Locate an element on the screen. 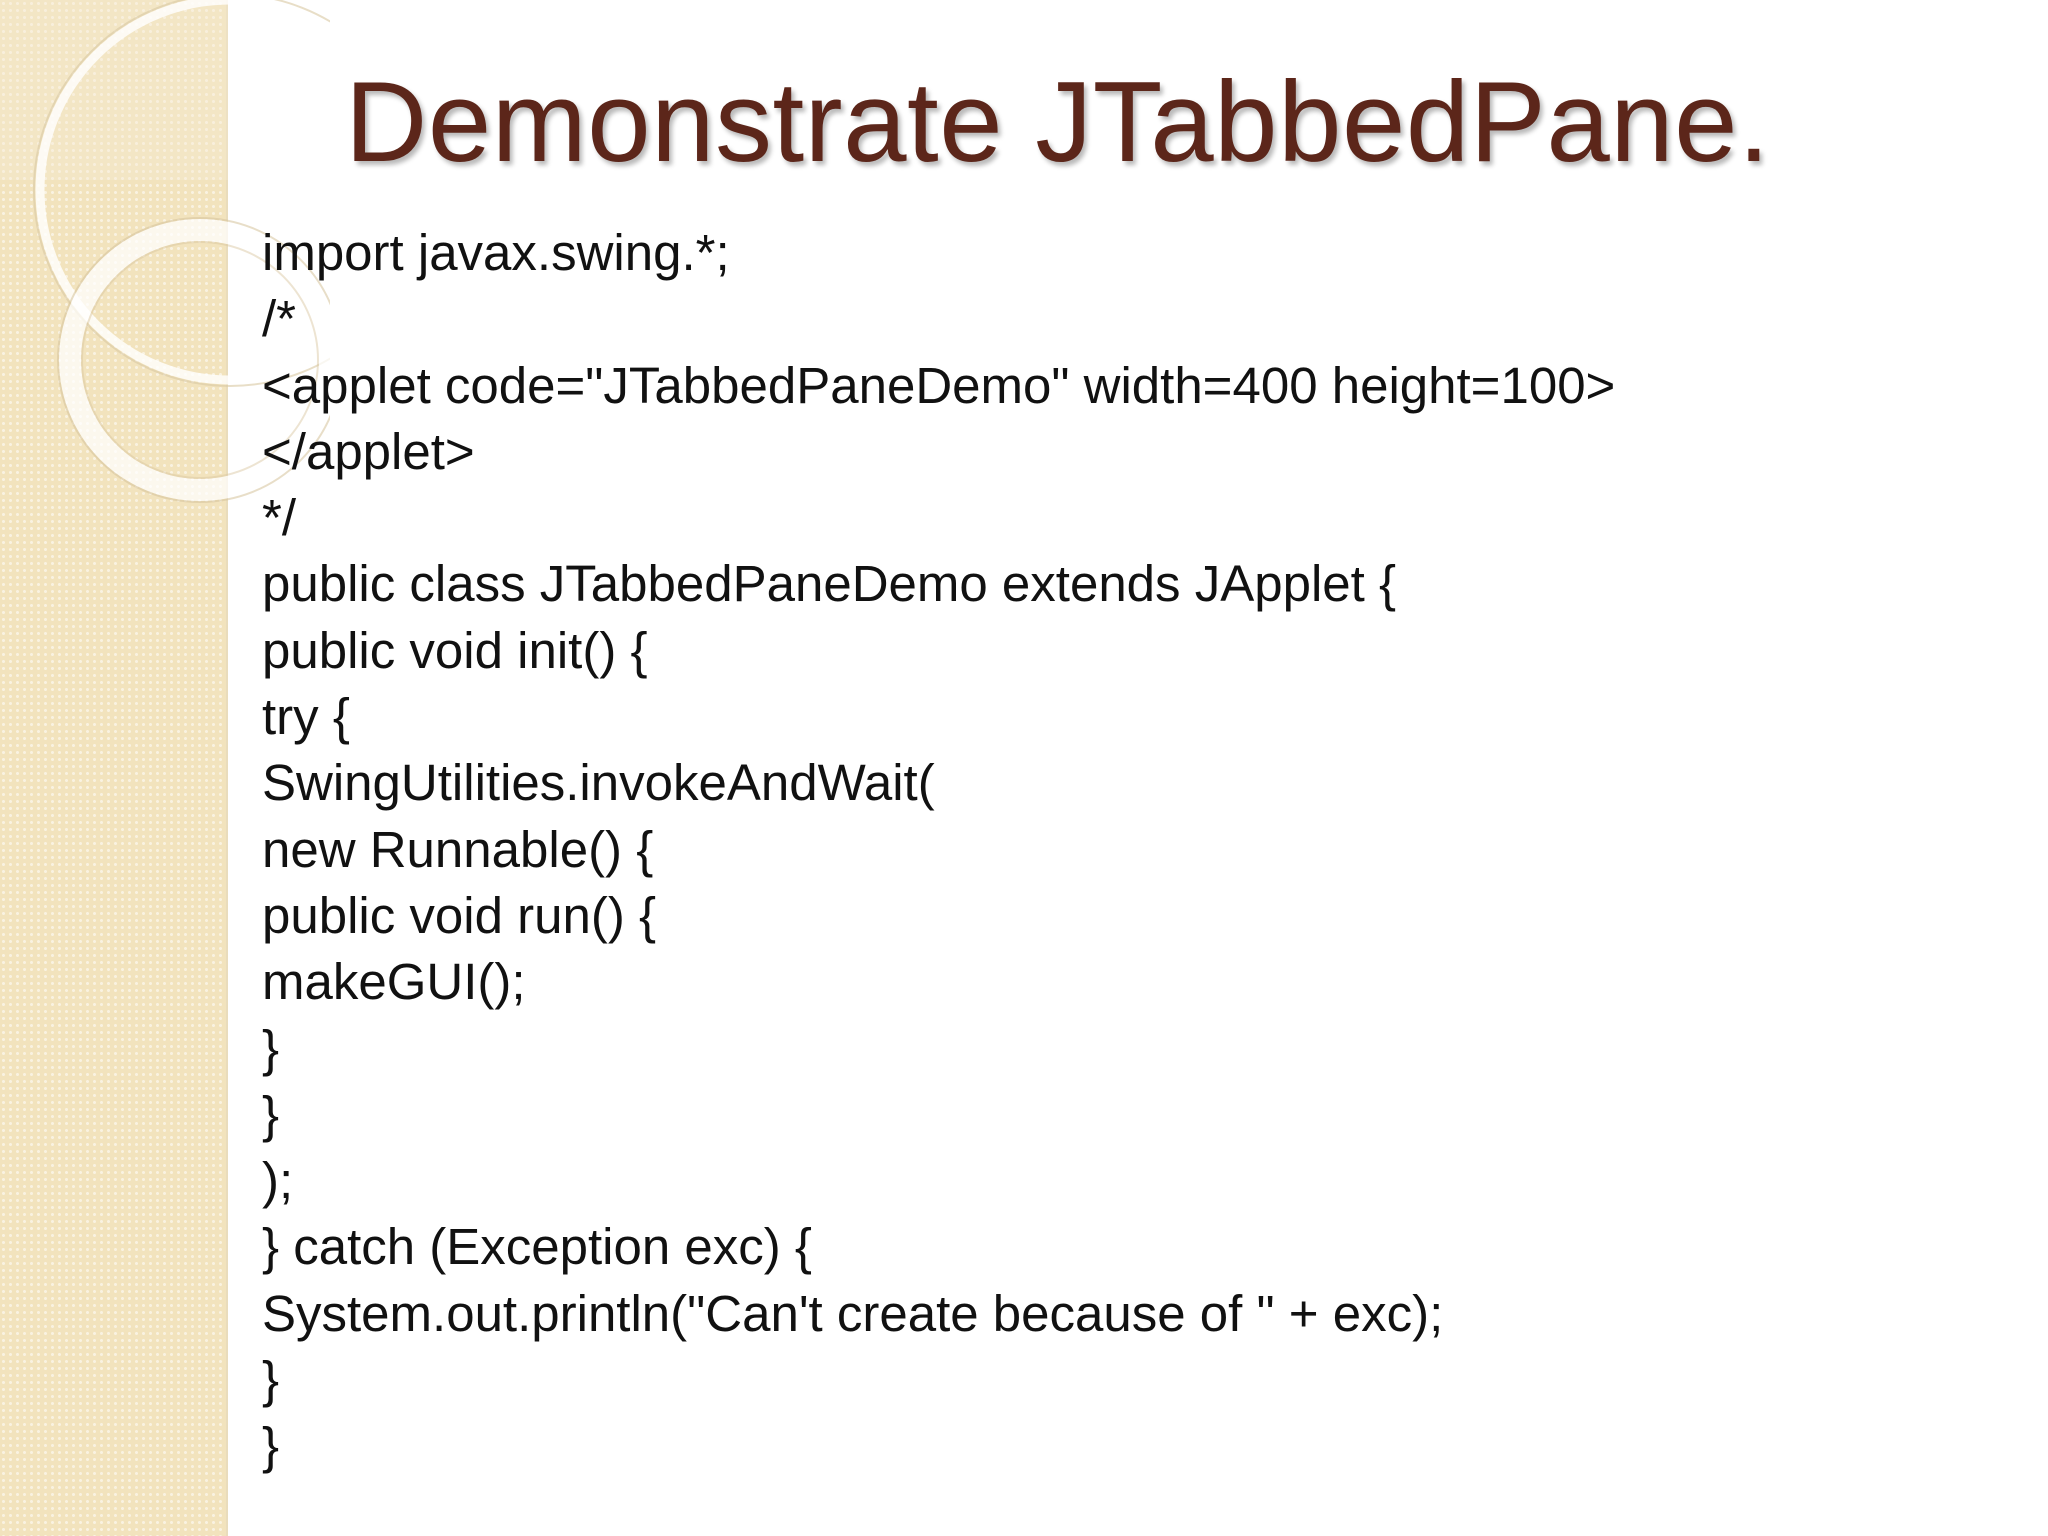  code-line: import javax.swing.*; is located at coordinates (496, 252).